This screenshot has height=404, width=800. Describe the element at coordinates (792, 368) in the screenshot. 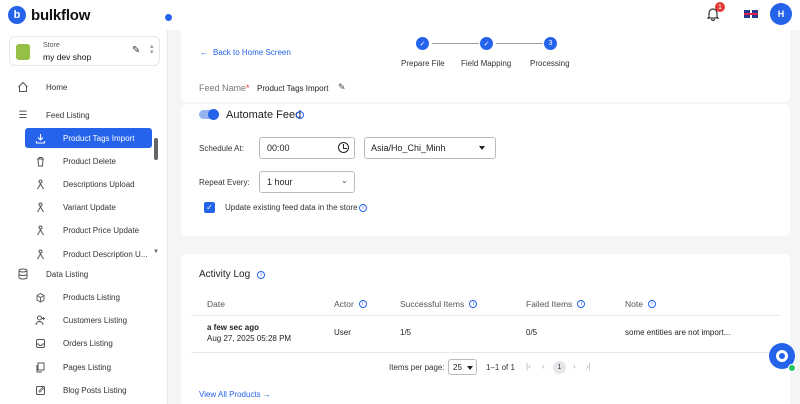

I see `online-status-indicator` at that location.